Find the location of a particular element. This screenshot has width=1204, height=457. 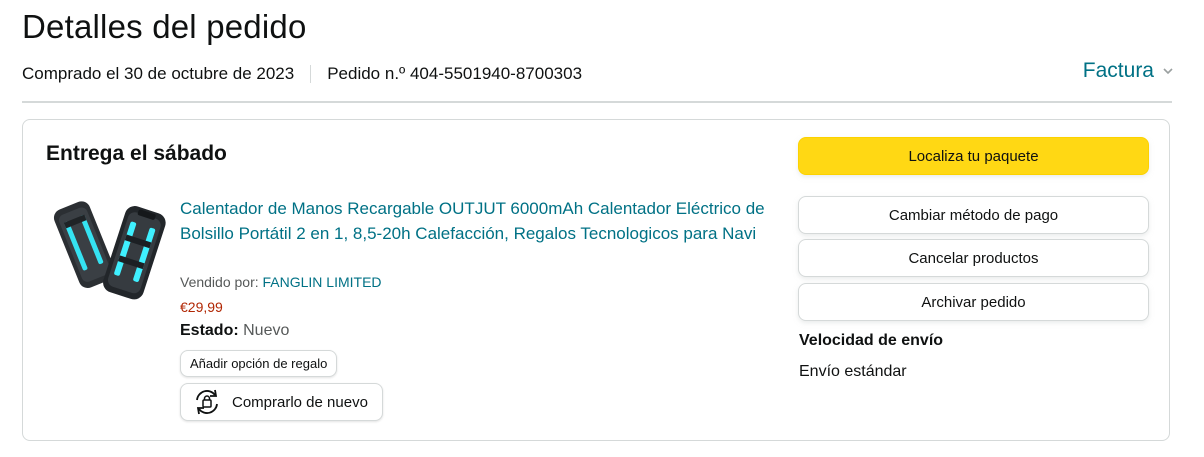

rebuy-cycle-icon is located at coordinates (207, 402).